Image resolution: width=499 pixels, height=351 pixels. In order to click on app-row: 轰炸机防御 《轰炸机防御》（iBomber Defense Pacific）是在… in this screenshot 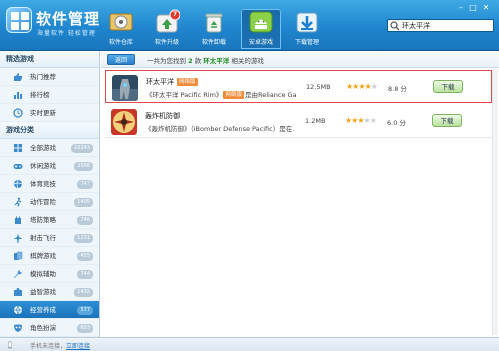, I will do `click(298, 121)`.